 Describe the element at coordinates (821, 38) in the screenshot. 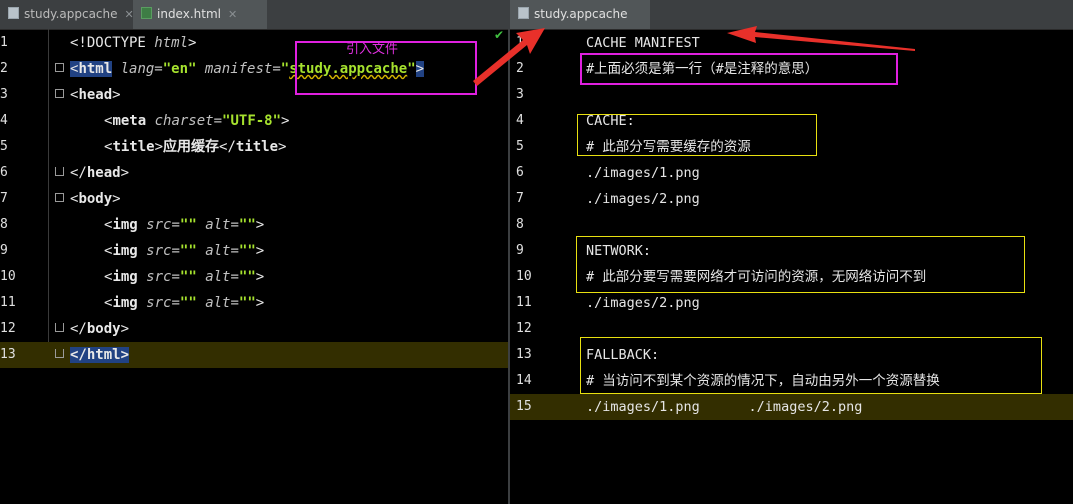

I see `arrow-to-first-line` at that location.